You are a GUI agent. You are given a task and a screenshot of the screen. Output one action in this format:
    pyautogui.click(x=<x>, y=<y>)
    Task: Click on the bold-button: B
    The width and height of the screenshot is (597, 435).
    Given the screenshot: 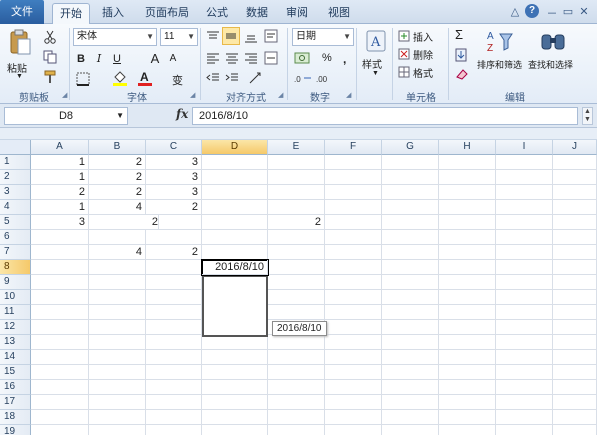 What is the action you would take?
    pyautogui.click(x=81, y=59)
    